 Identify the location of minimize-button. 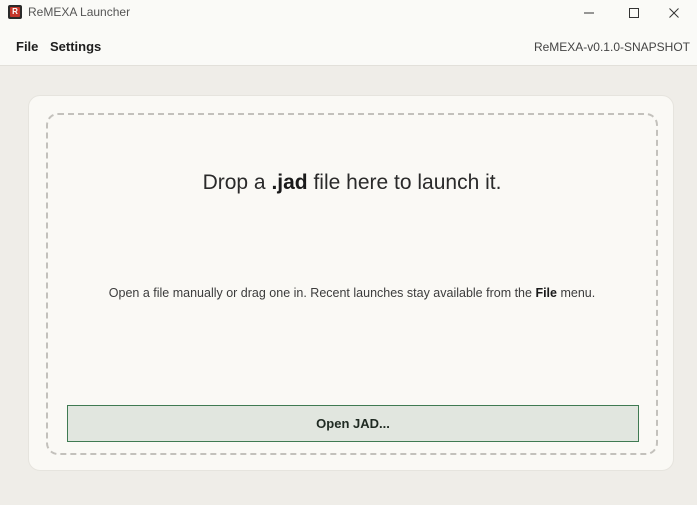
(589, 13).